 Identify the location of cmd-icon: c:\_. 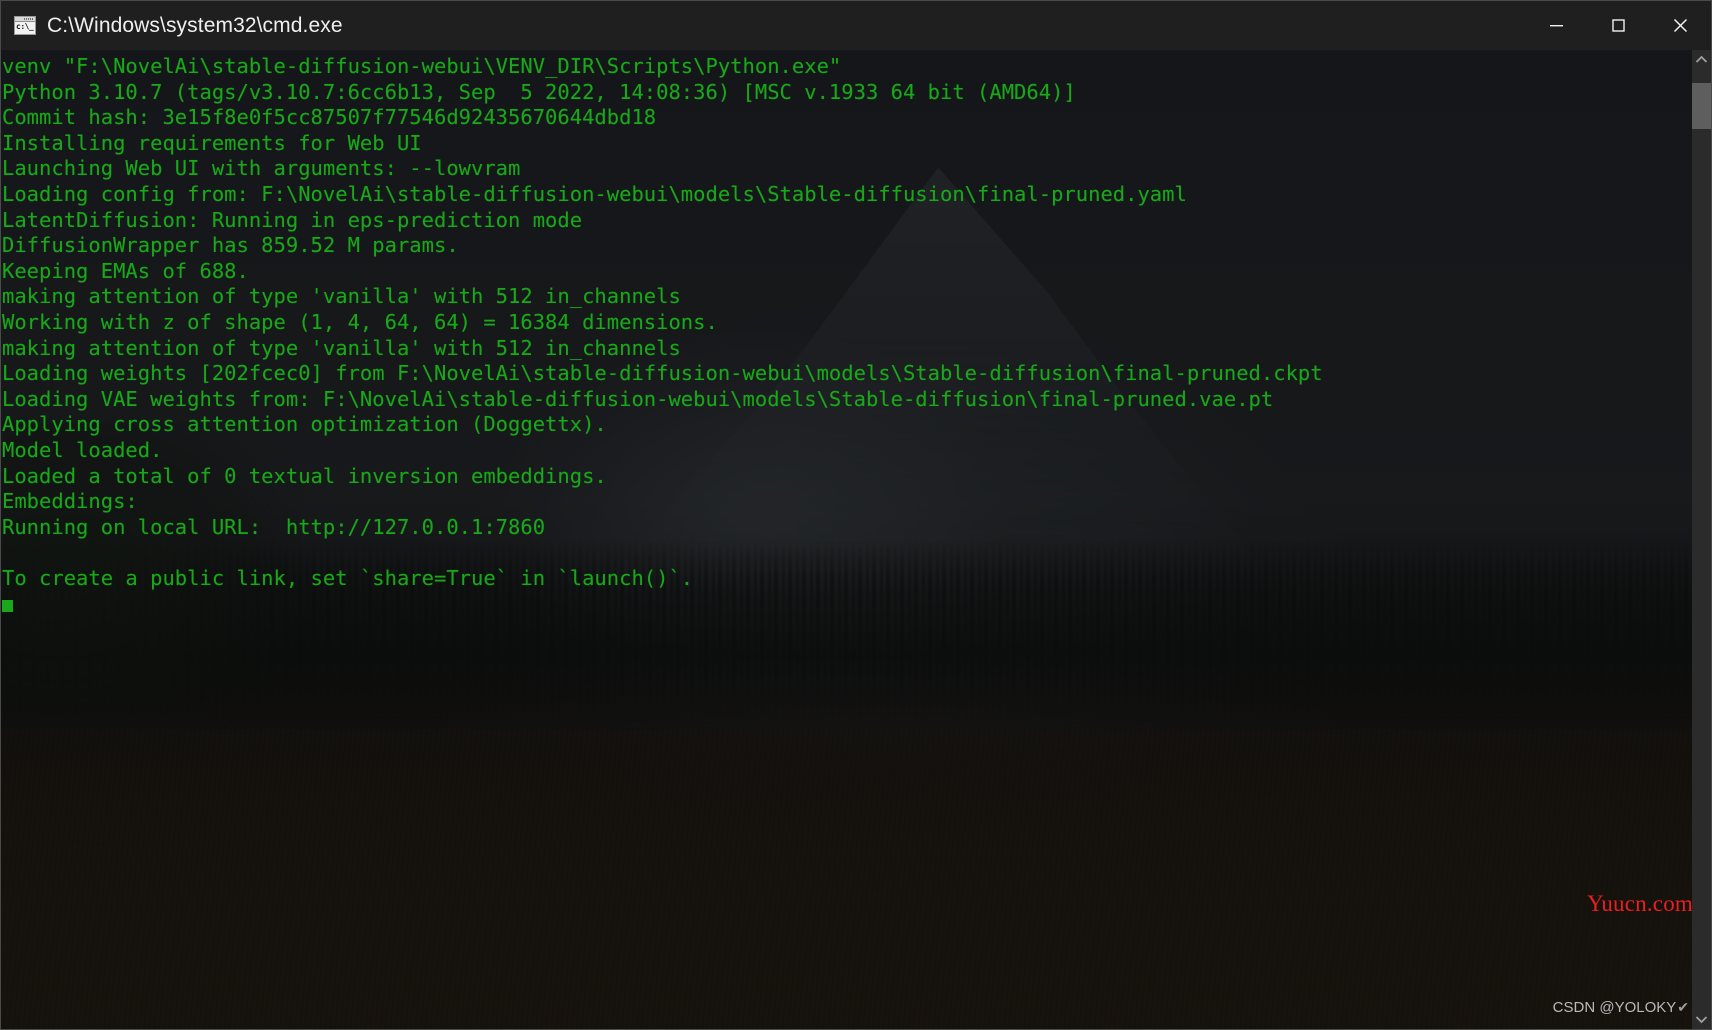
(25, 25).